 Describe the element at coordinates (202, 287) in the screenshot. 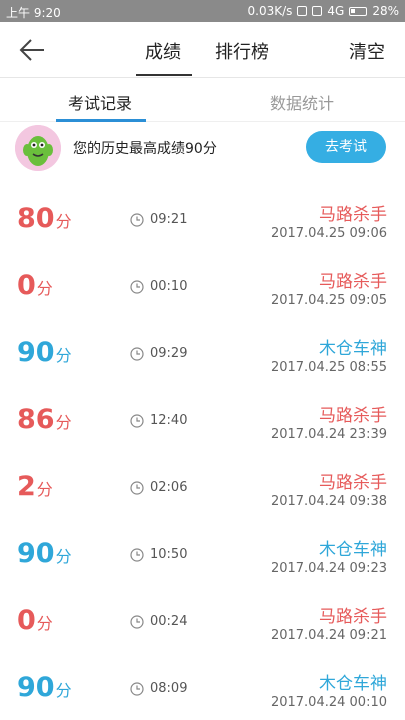

I see `list-item: 0分 00:10 马路杀手 2017.04.25 09:05` at that location.